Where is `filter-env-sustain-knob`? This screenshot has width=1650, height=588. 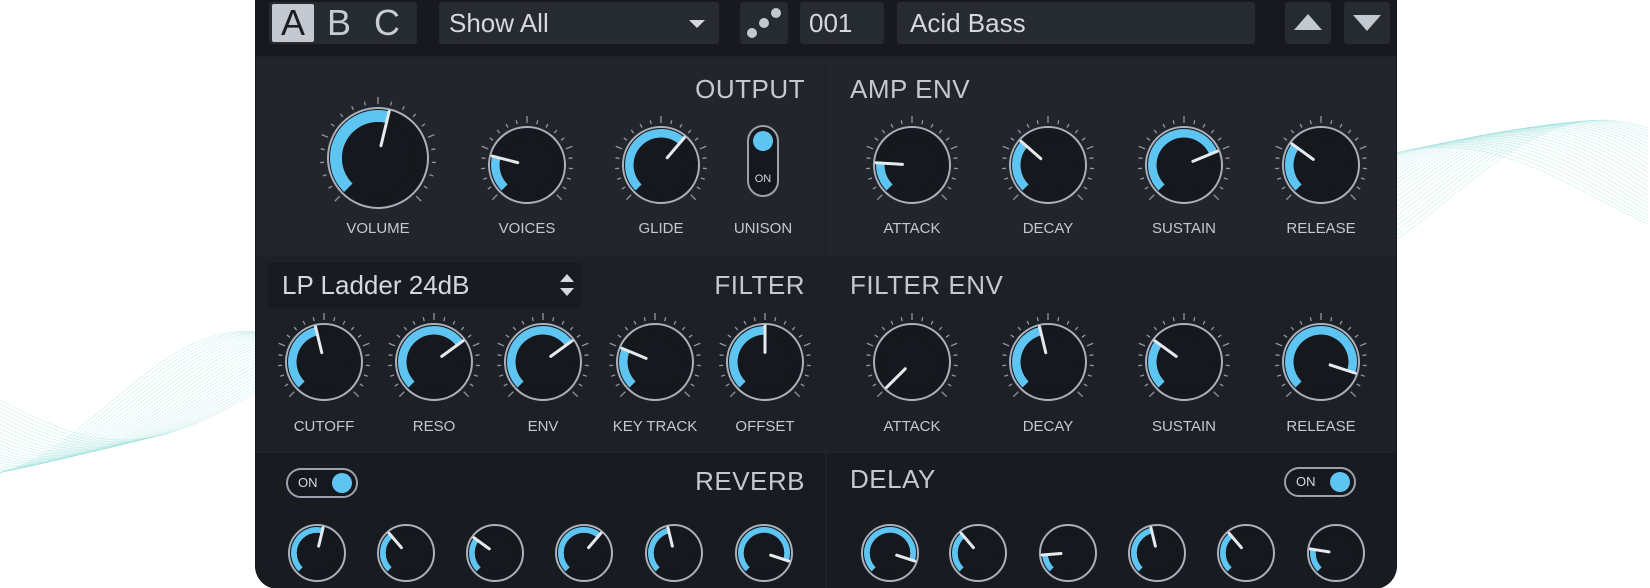 filter-env-sustain-knob is located at coordinates (1184, 362).